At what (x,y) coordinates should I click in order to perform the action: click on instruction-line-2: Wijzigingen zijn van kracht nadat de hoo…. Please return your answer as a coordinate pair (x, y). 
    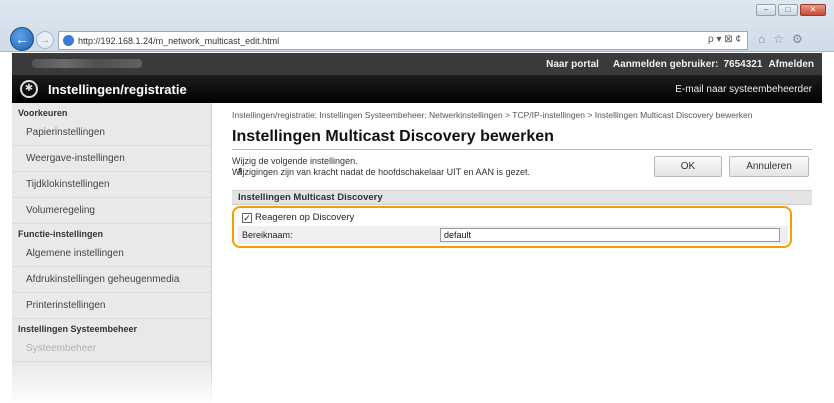
    Looking at the image, I should click on (381, 172).